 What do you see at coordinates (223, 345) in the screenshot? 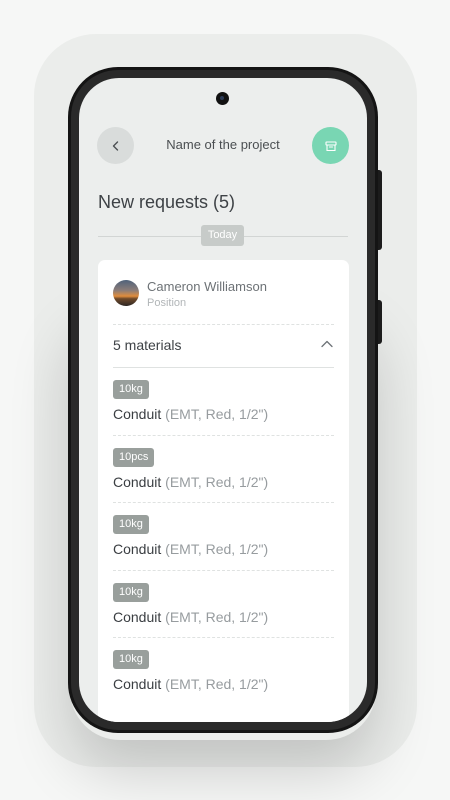
I see `materials-toggle: 5 materials` at bounding box center [223, 345].